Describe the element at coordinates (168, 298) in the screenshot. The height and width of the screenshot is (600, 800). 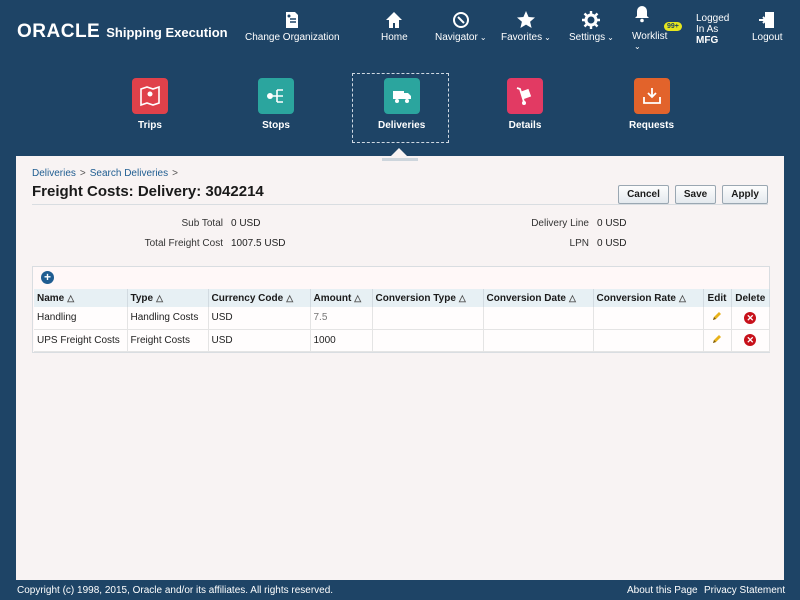
I see `col-type: Type △` at that location.